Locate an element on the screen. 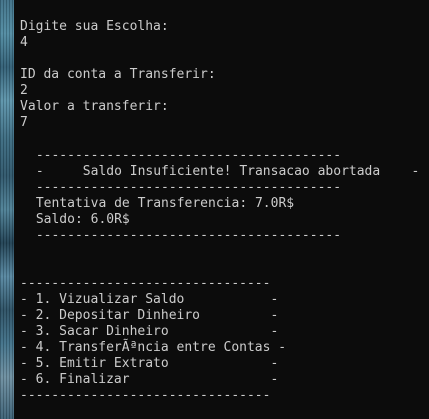 Image resolution: width=429 pixels, height=419 pixels. choice-prompt: Digite sua Escolha: is located at coordinates (94, 27).